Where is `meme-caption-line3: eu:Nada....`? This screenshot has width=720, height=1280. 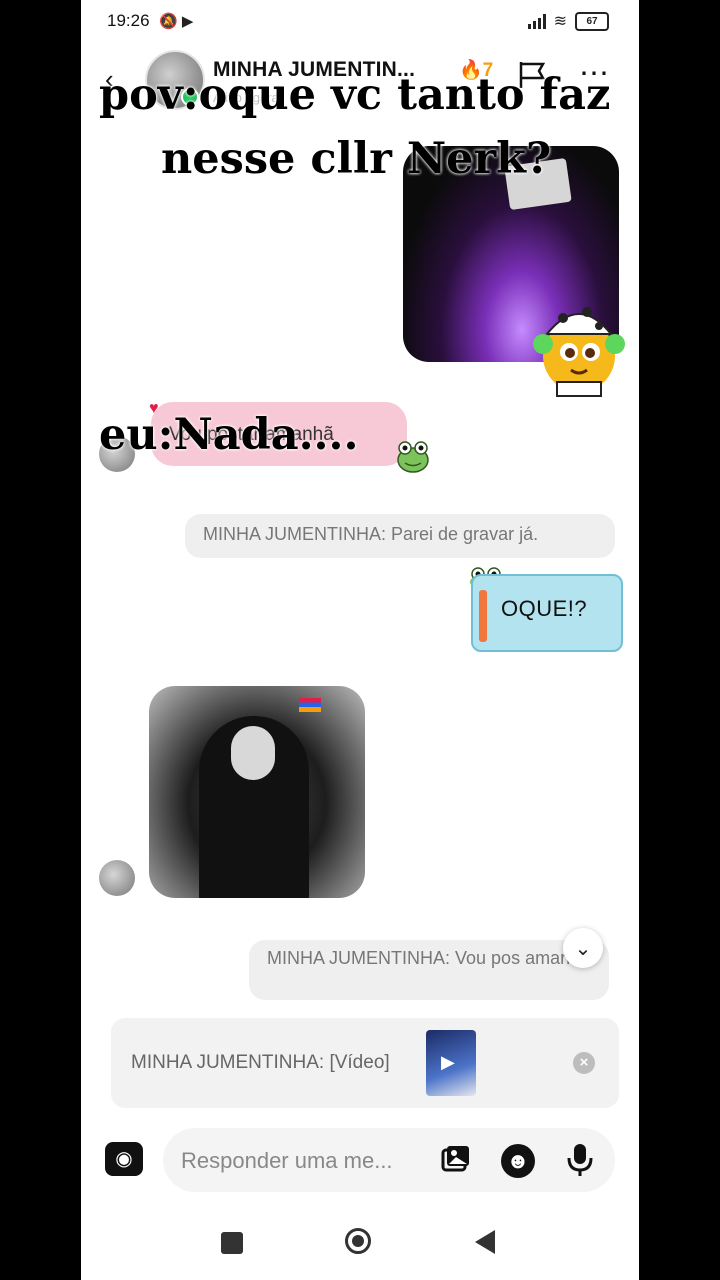 meme-caption-line3: eu:Nada.... is located at coordinates (229, 435).